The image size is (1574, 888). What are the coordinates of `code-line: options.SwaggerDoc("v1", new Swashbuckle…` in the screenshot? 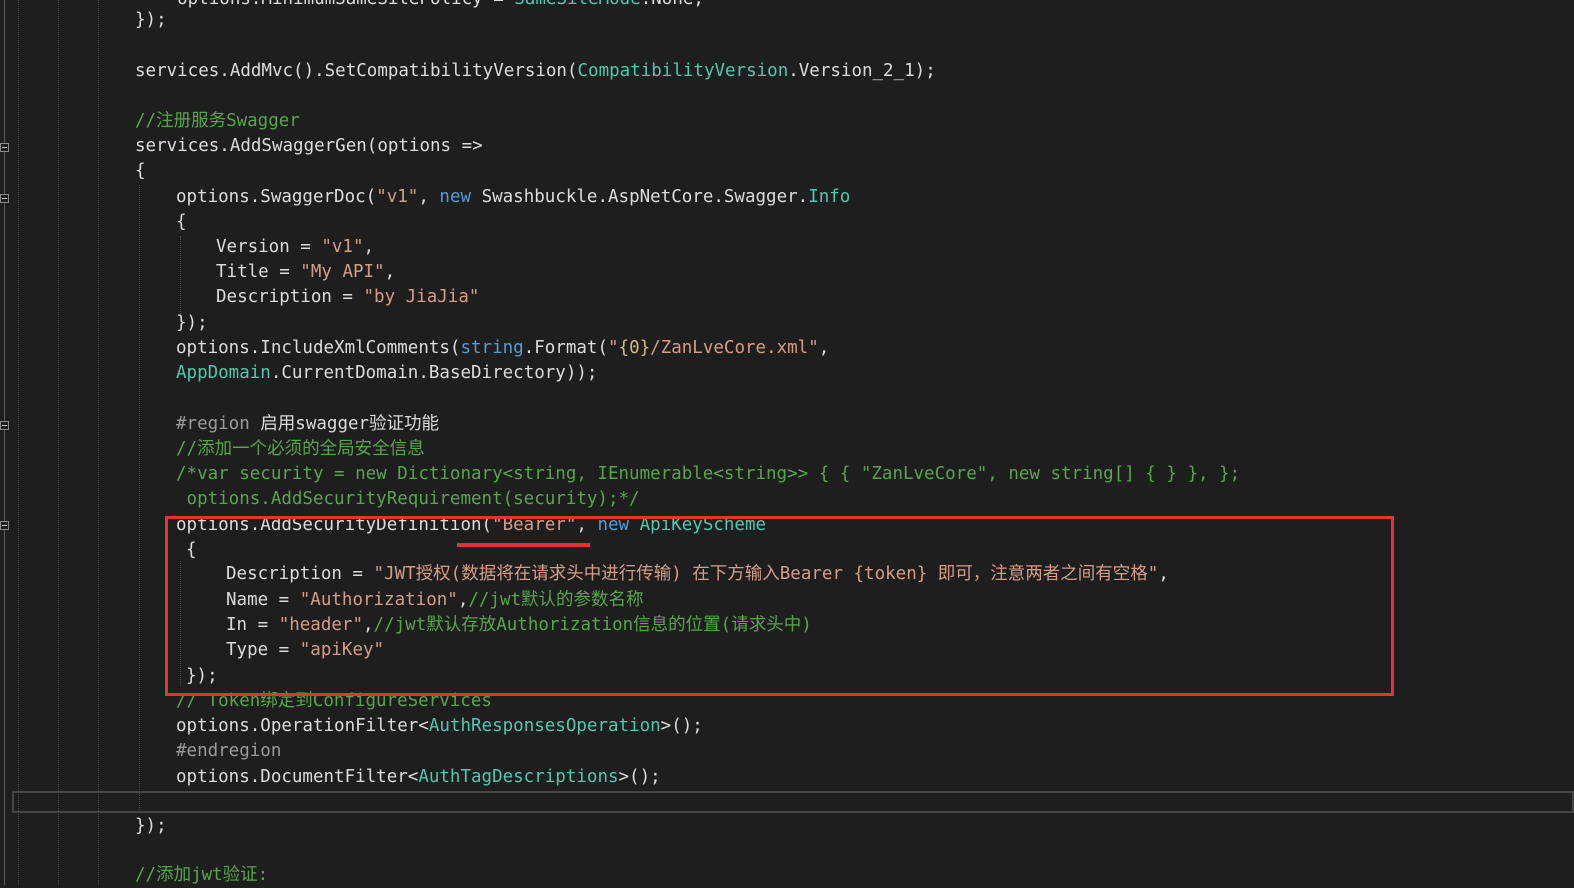 It's located at (513, 197).